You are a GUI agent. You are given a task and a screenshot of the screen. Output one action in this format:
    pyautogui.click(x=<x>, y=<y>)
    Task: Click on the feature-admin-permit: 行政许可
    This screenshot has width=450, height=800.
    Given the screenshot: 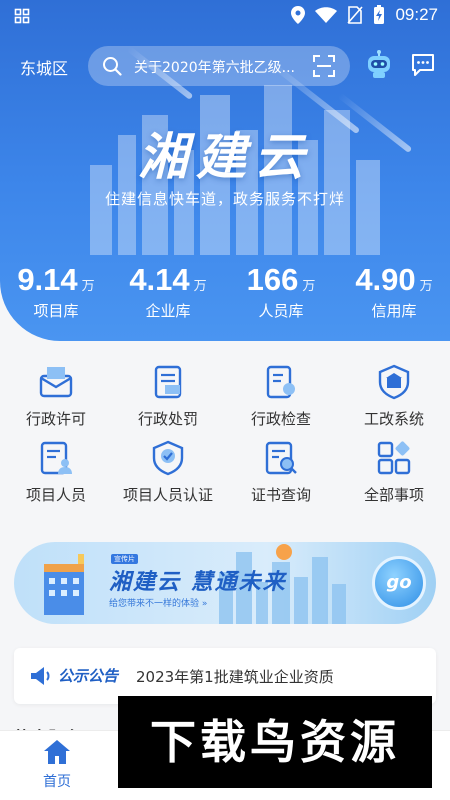 What is the action you would take?
    pyautogui.click(x=56, y=398)
    